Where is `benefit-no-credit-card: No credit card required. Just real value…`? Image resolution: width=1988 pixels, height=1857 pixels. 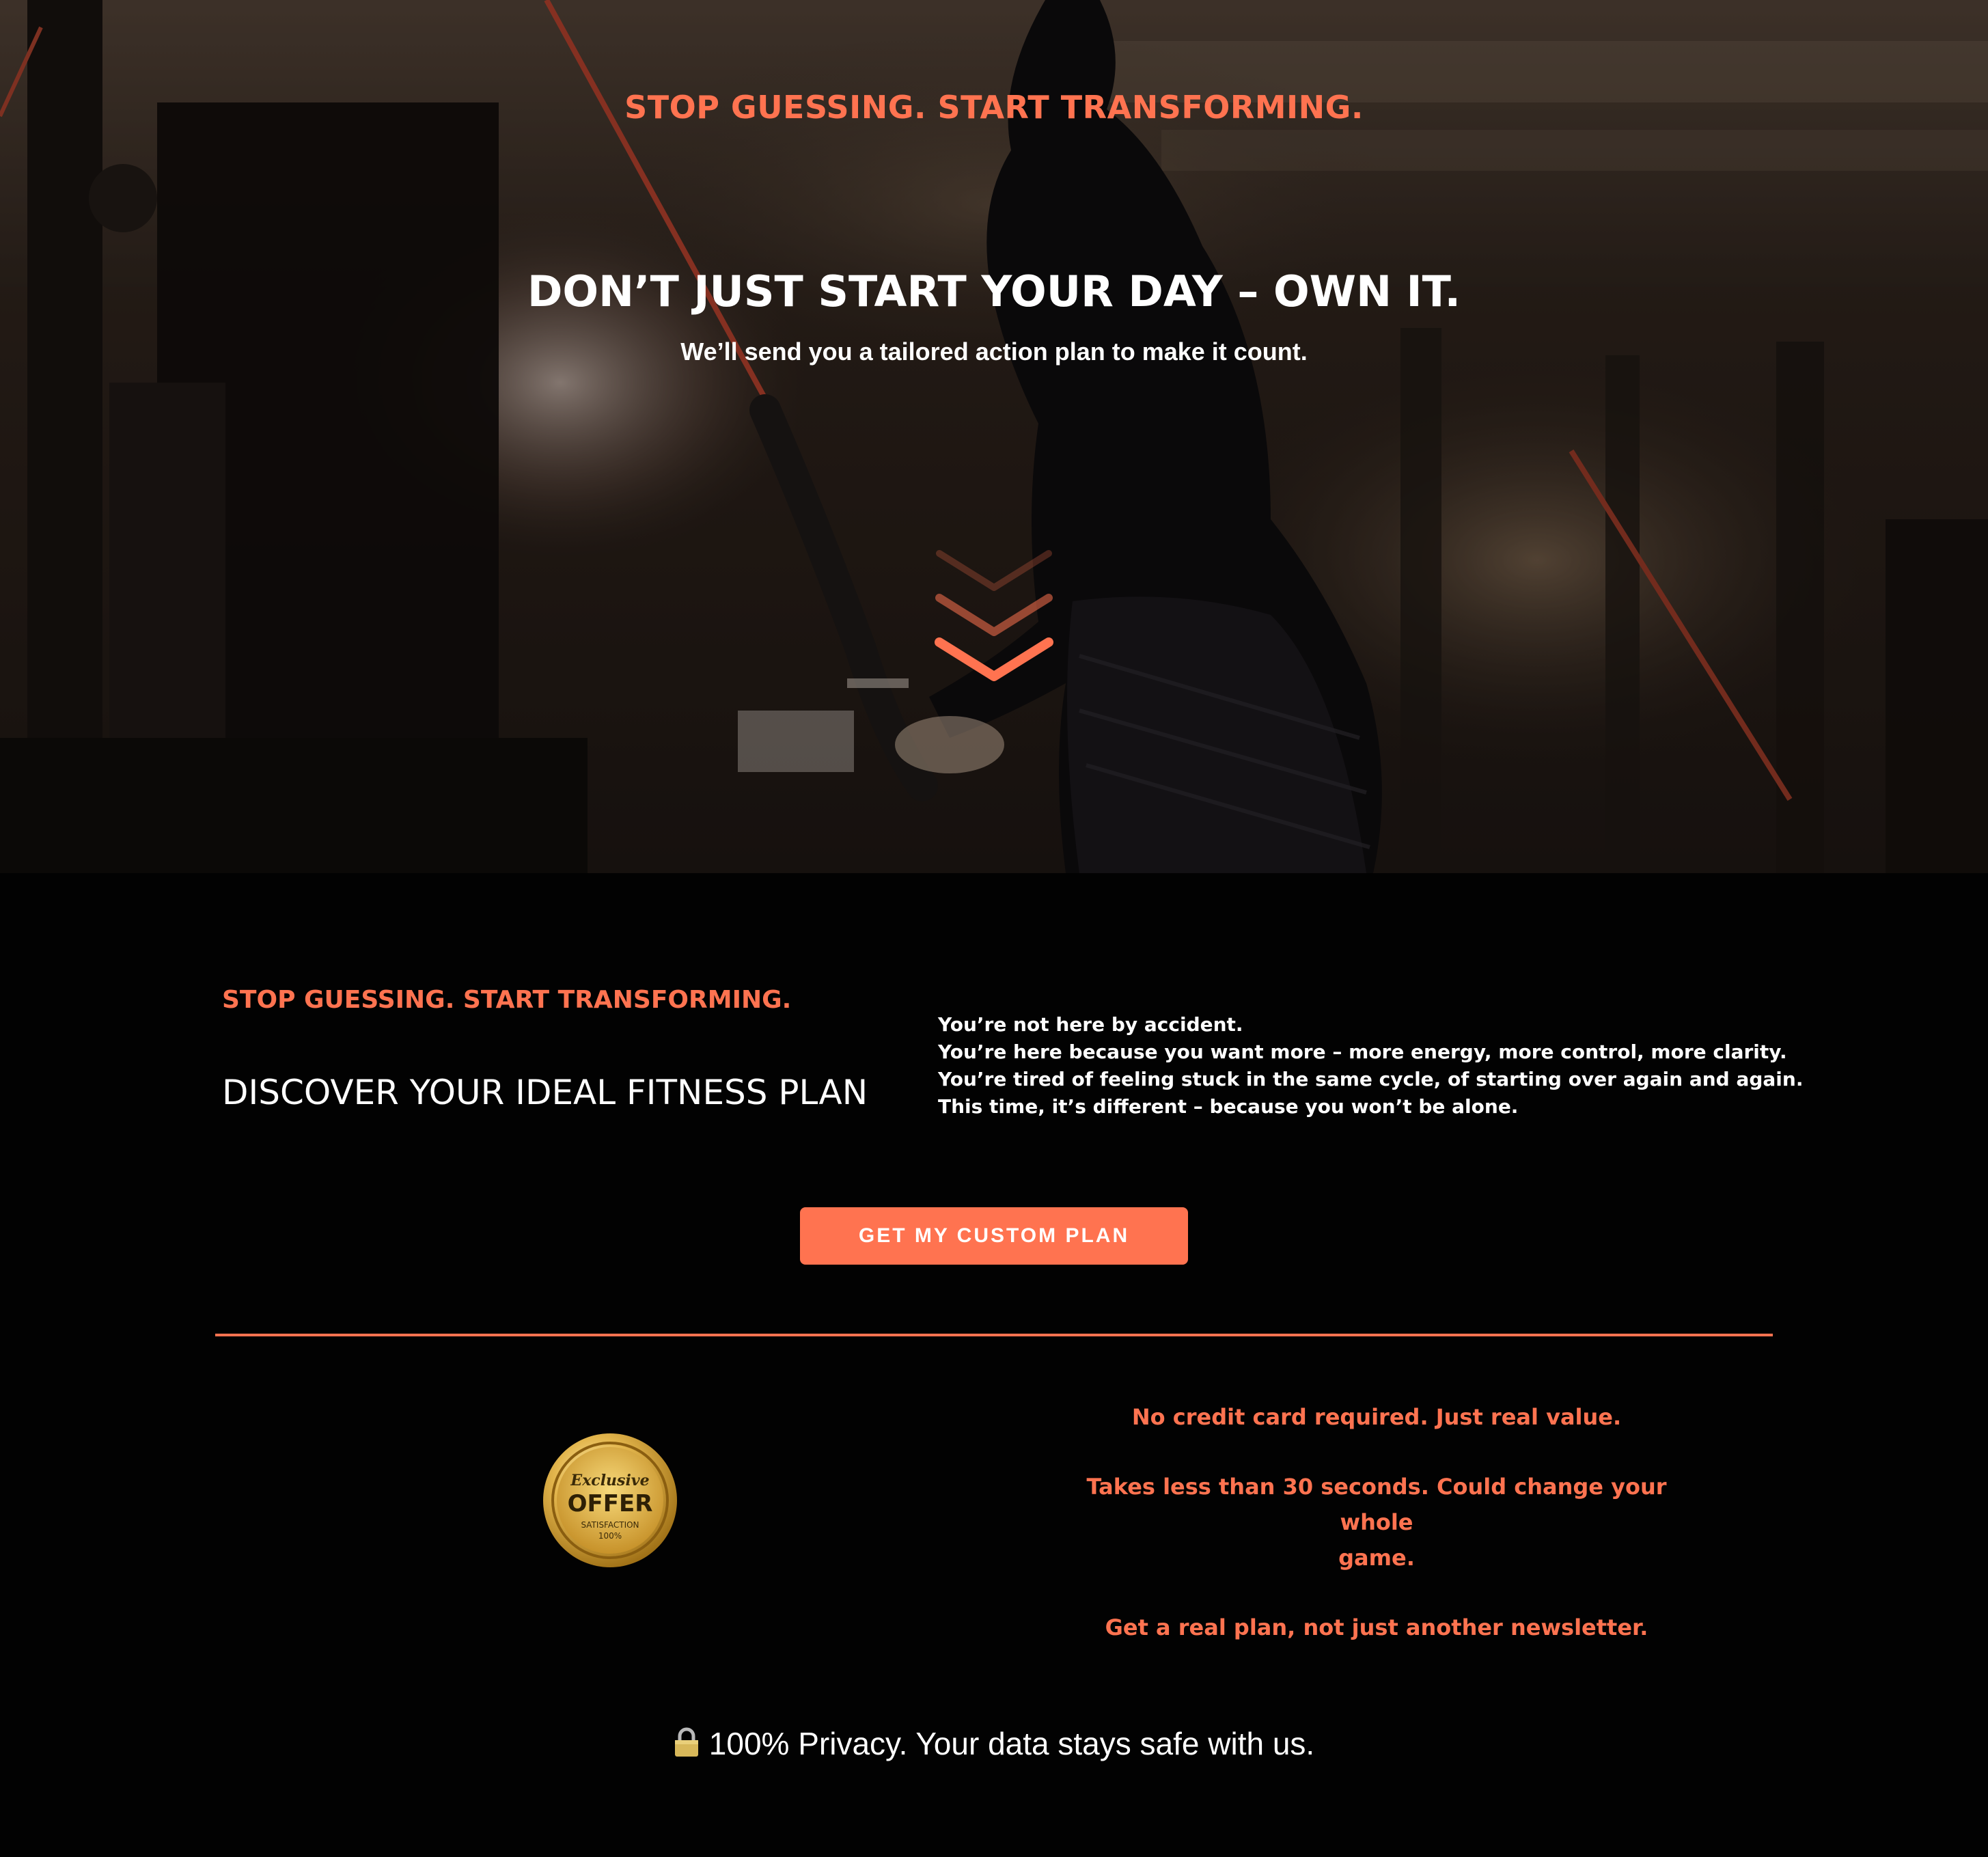 benefit-no-credit-card: No credit card required. Just real value… is located at coordinates (1376, 1417).